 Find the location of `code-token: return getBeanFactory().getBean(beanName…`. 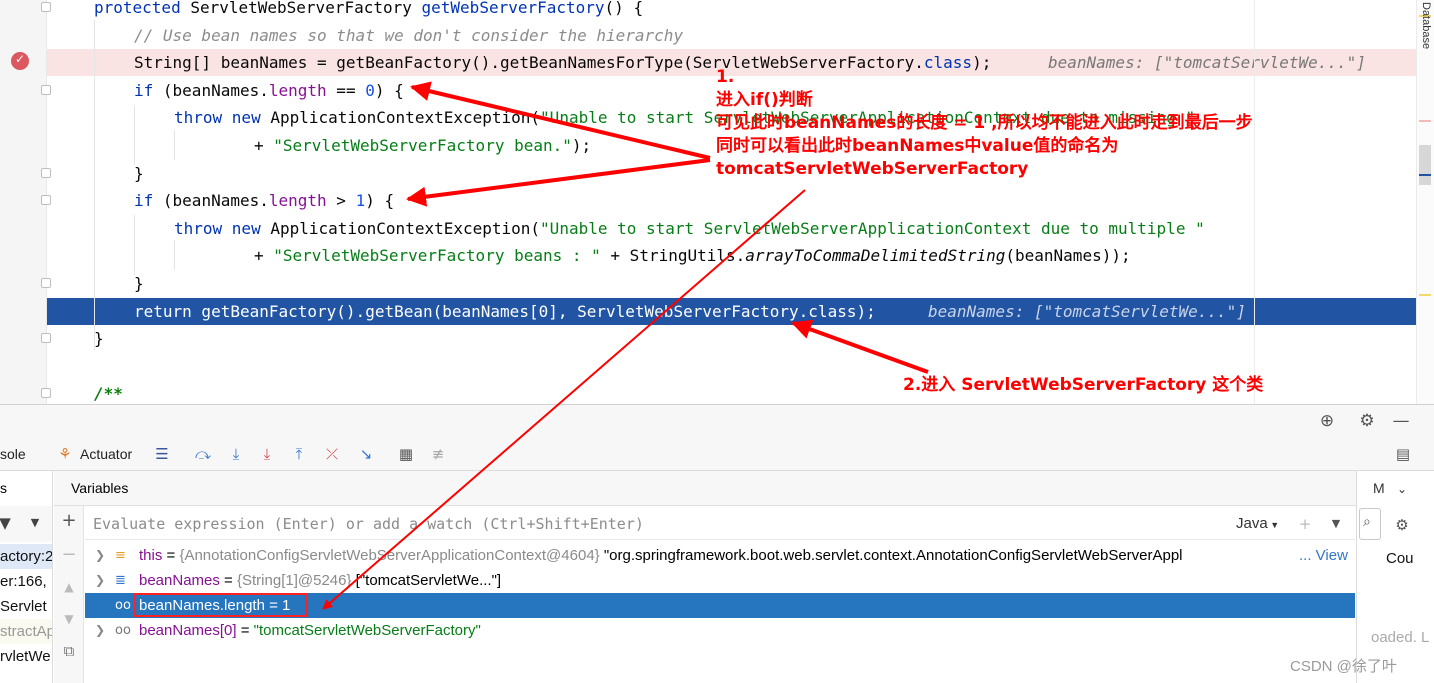

code-token: return getBeanFactory().getBean(beanName… is located at coordinates (505, 311).